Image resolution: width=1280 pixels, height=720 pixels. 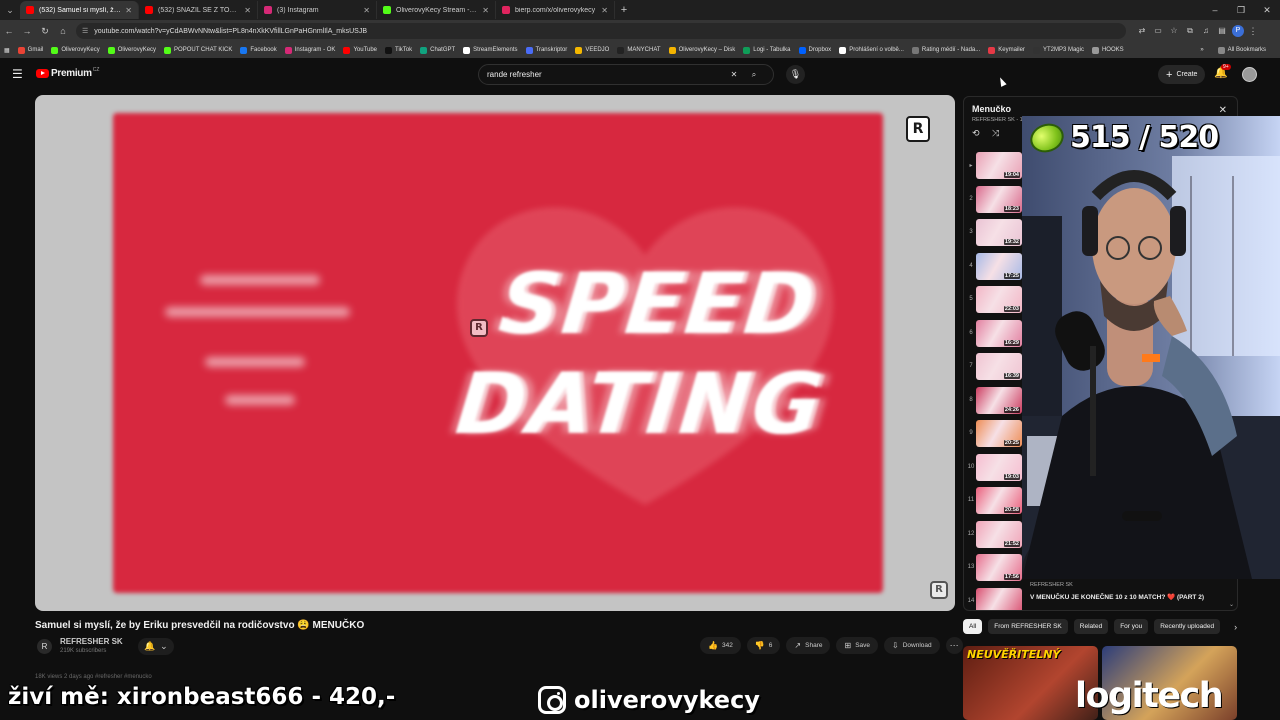 What do you see at coordinates (994, 200) in the screenshot?
I see `playlist-item: 2 18:23` at bounding box center [994, 200].